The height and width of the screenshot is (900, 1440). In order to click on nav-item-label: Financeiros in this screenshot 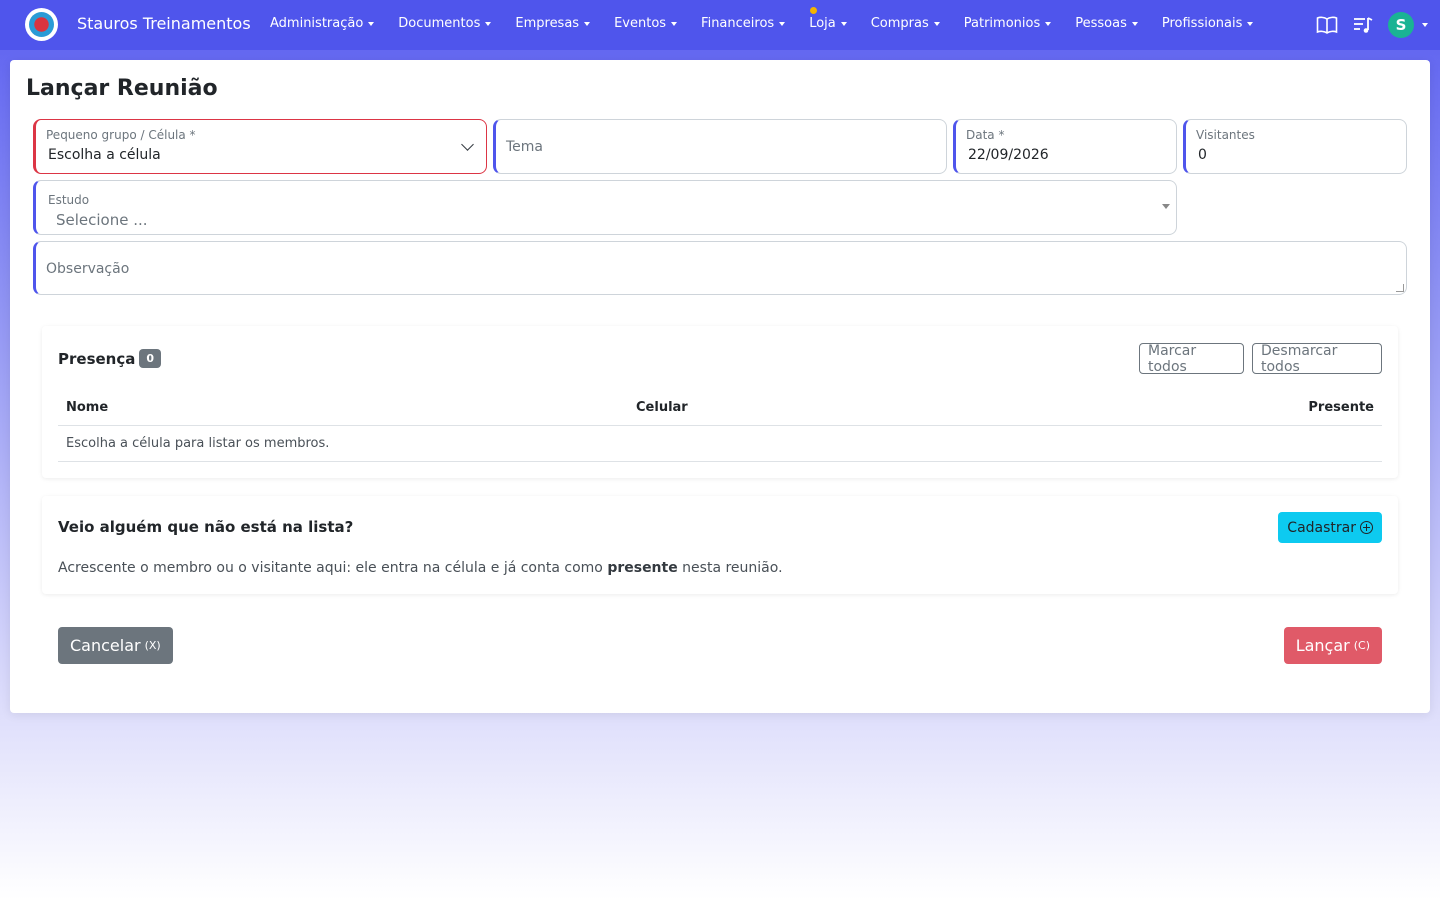, I will do `click(738, 23)`.